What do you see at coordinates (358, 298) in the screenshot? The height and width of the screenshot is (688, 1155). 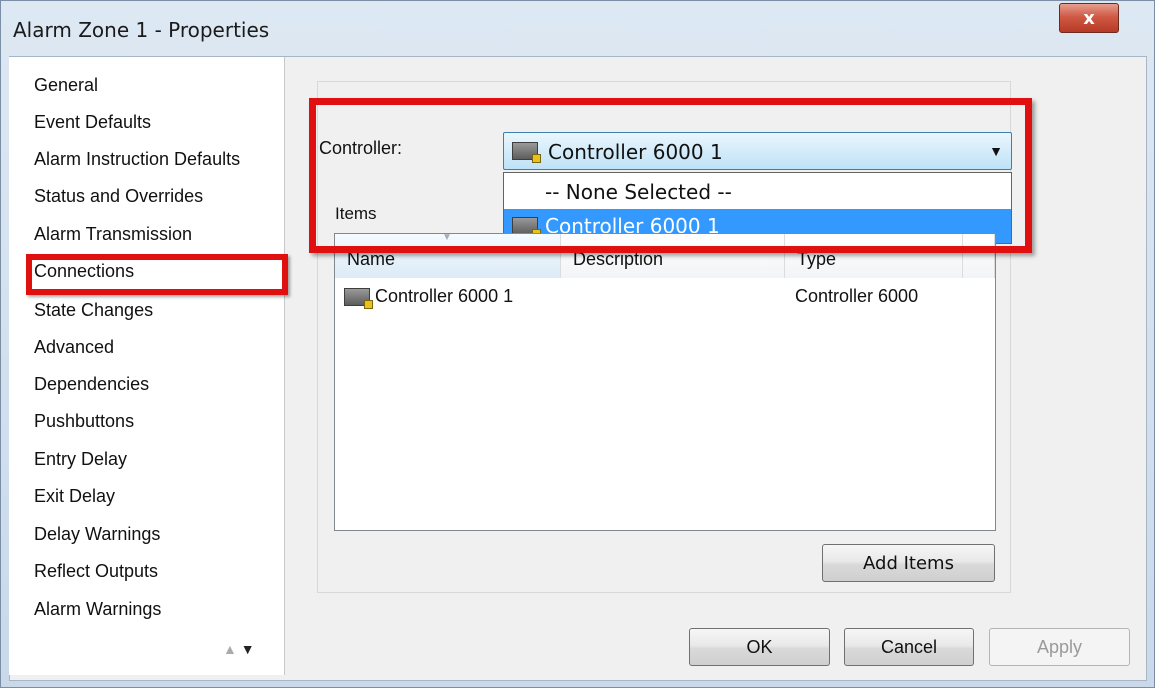 I see `controller-icon` at bounding box center [358, 298].